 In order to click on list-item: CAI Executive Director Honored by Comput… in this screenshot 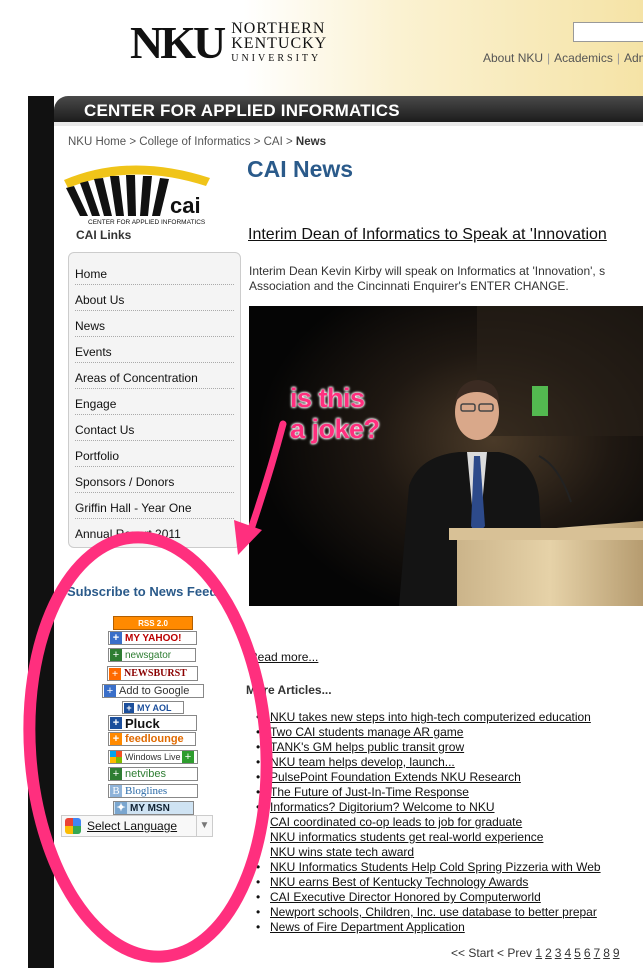, I will do `click(428, 897)`.